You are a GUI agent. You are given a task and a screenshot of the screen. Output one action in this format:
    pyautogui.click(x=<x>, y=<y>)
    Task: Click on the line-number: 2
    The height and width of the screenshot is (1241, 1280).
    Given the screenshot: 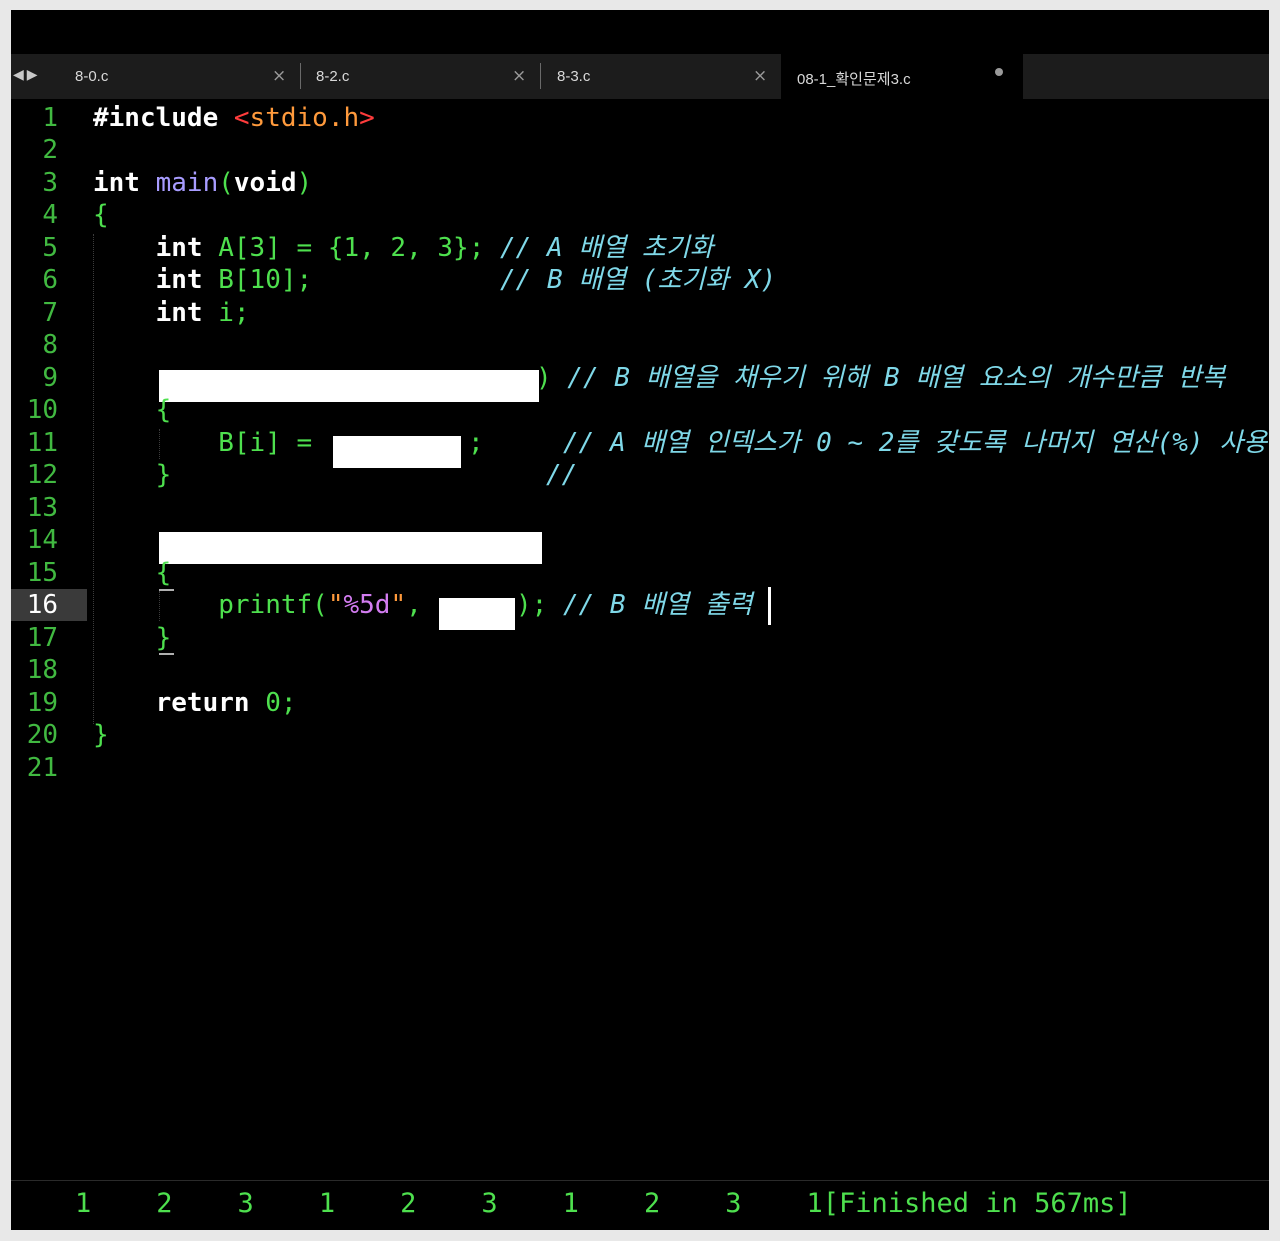 What is the action you would take?
    pyautogui.click(x=50, y=150)
    